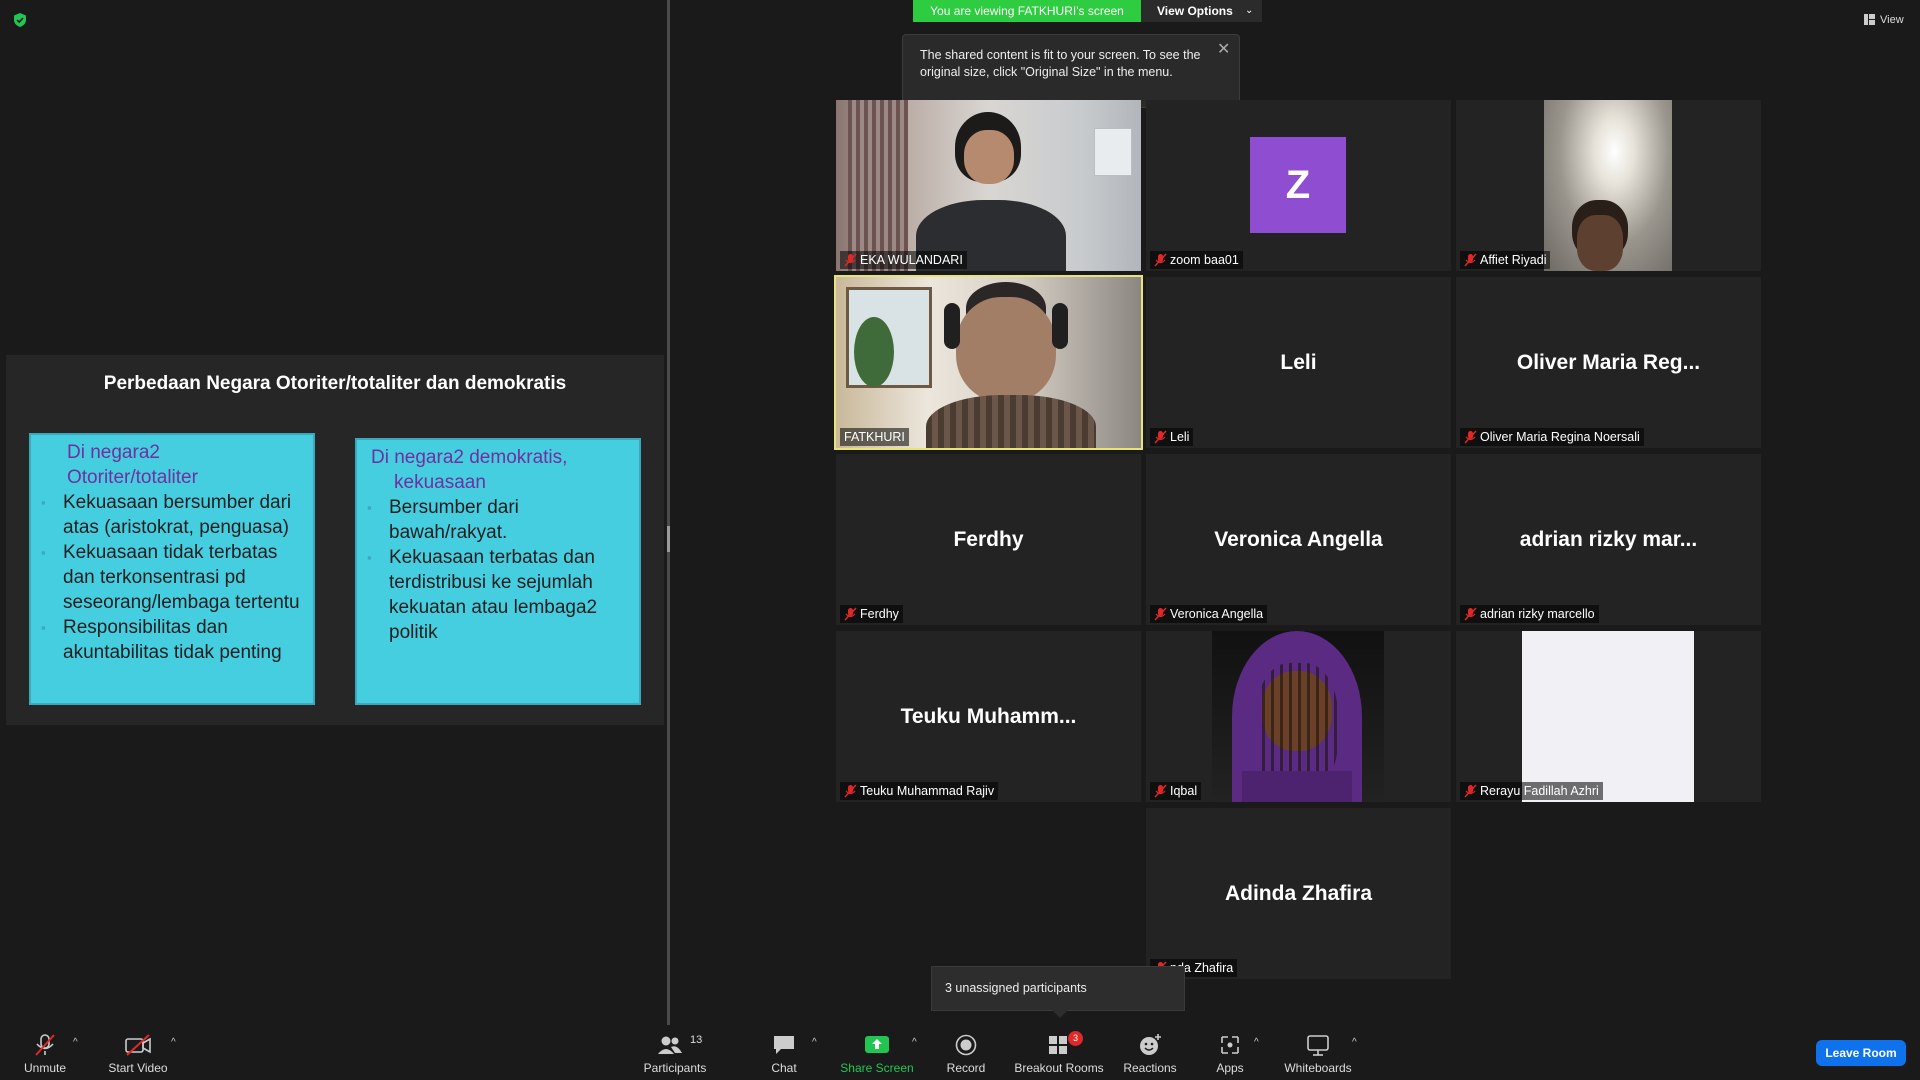  What do you see at coordinates (1608, 716) in the screenshot?
I see `participant-tile: Rerayu Fadillah Azhri` at bounding box center [1608, 716].